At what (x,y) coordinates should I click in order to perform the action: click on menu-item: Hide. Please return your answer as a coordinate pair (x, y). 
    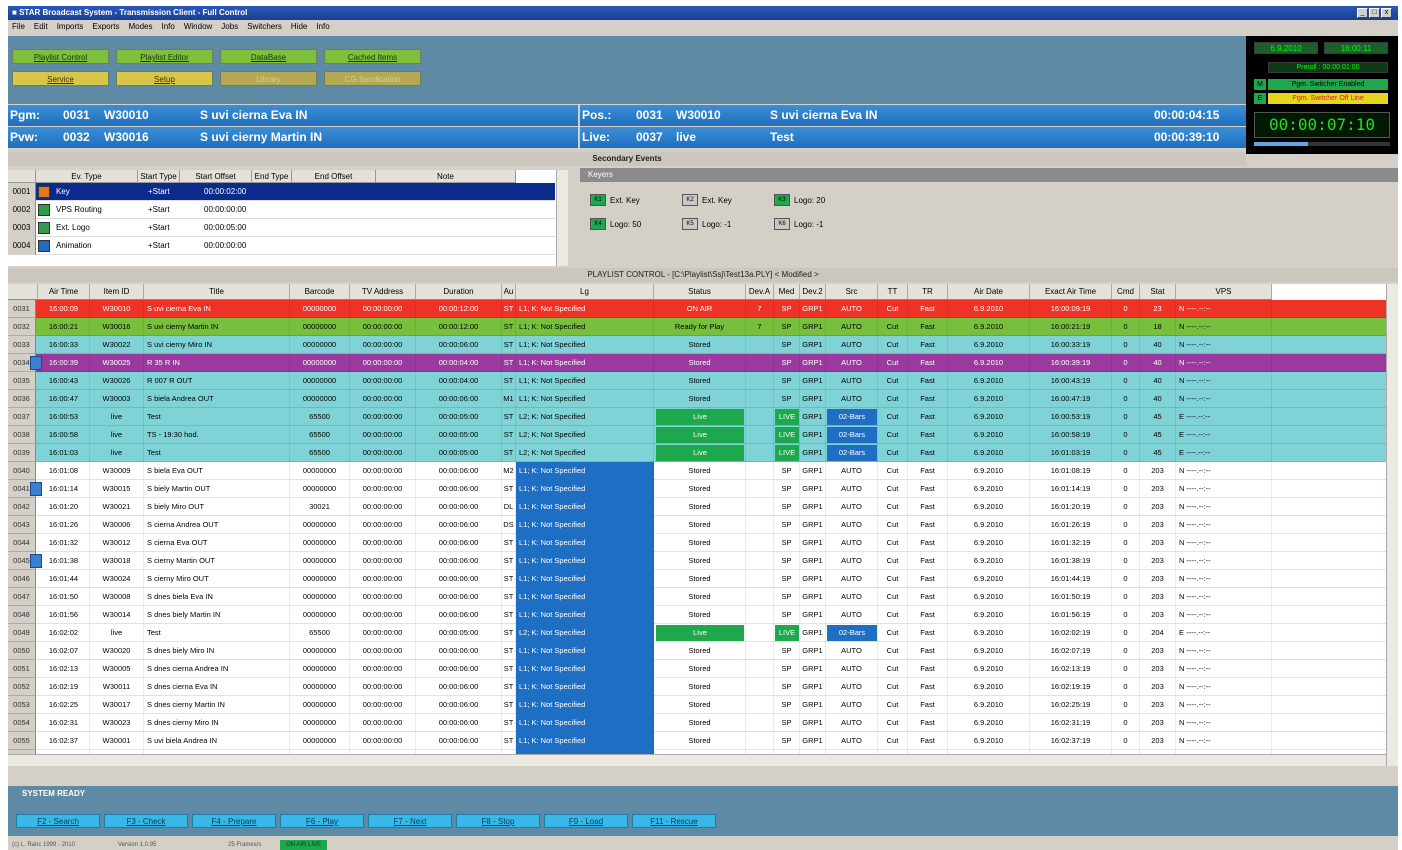
    Looking at the image, I should click on (299, 27).